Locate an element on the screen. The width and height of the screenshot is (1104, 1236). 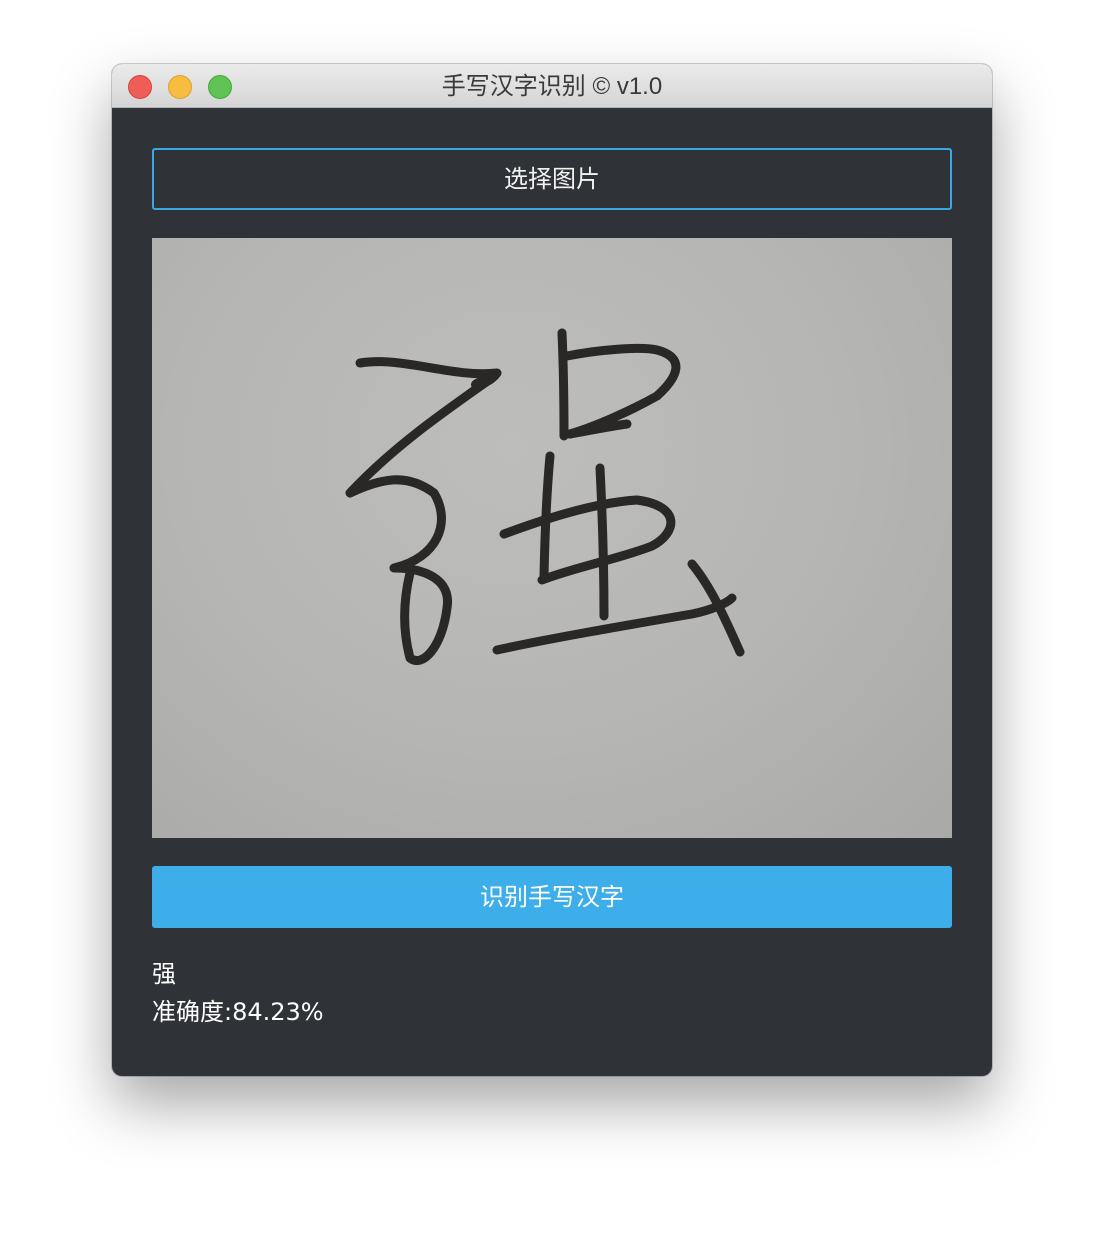
title-bar: 手写汉字识别 © v1.0 is located at coordinates (552, 86).